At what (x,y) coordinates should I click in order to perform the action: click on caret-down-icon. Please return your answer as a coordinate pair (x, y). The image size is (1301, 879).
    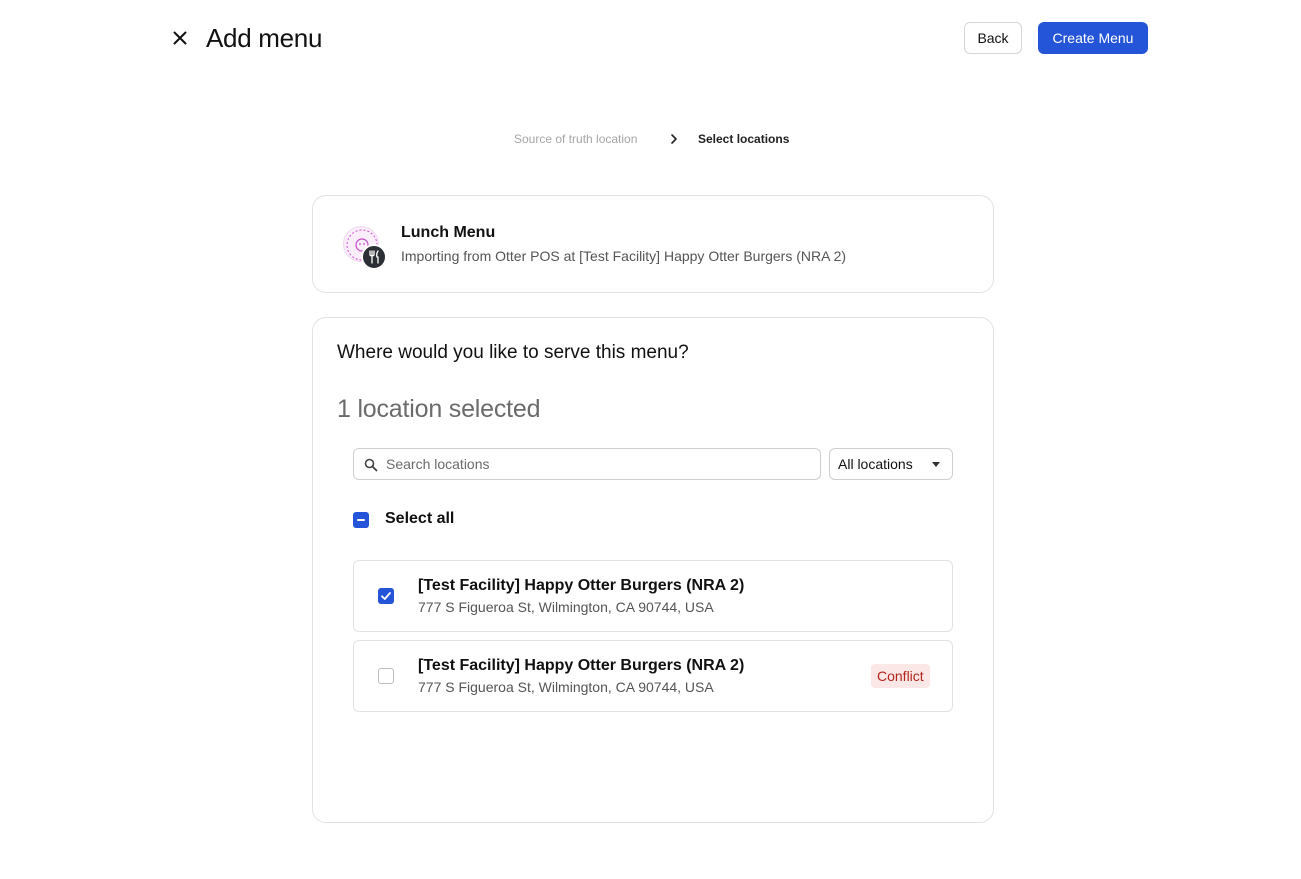
    Looking at the image, I should click on (936, 464).